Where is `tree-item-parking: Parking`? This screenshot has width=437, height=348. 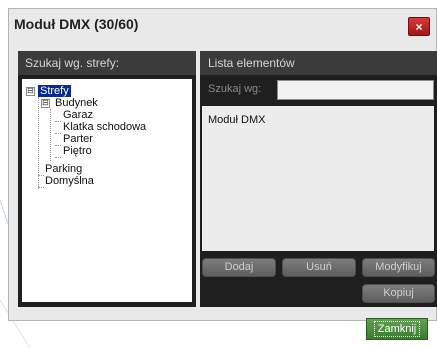
tree-item-parking: Parking is located at coordinates (63, 169).